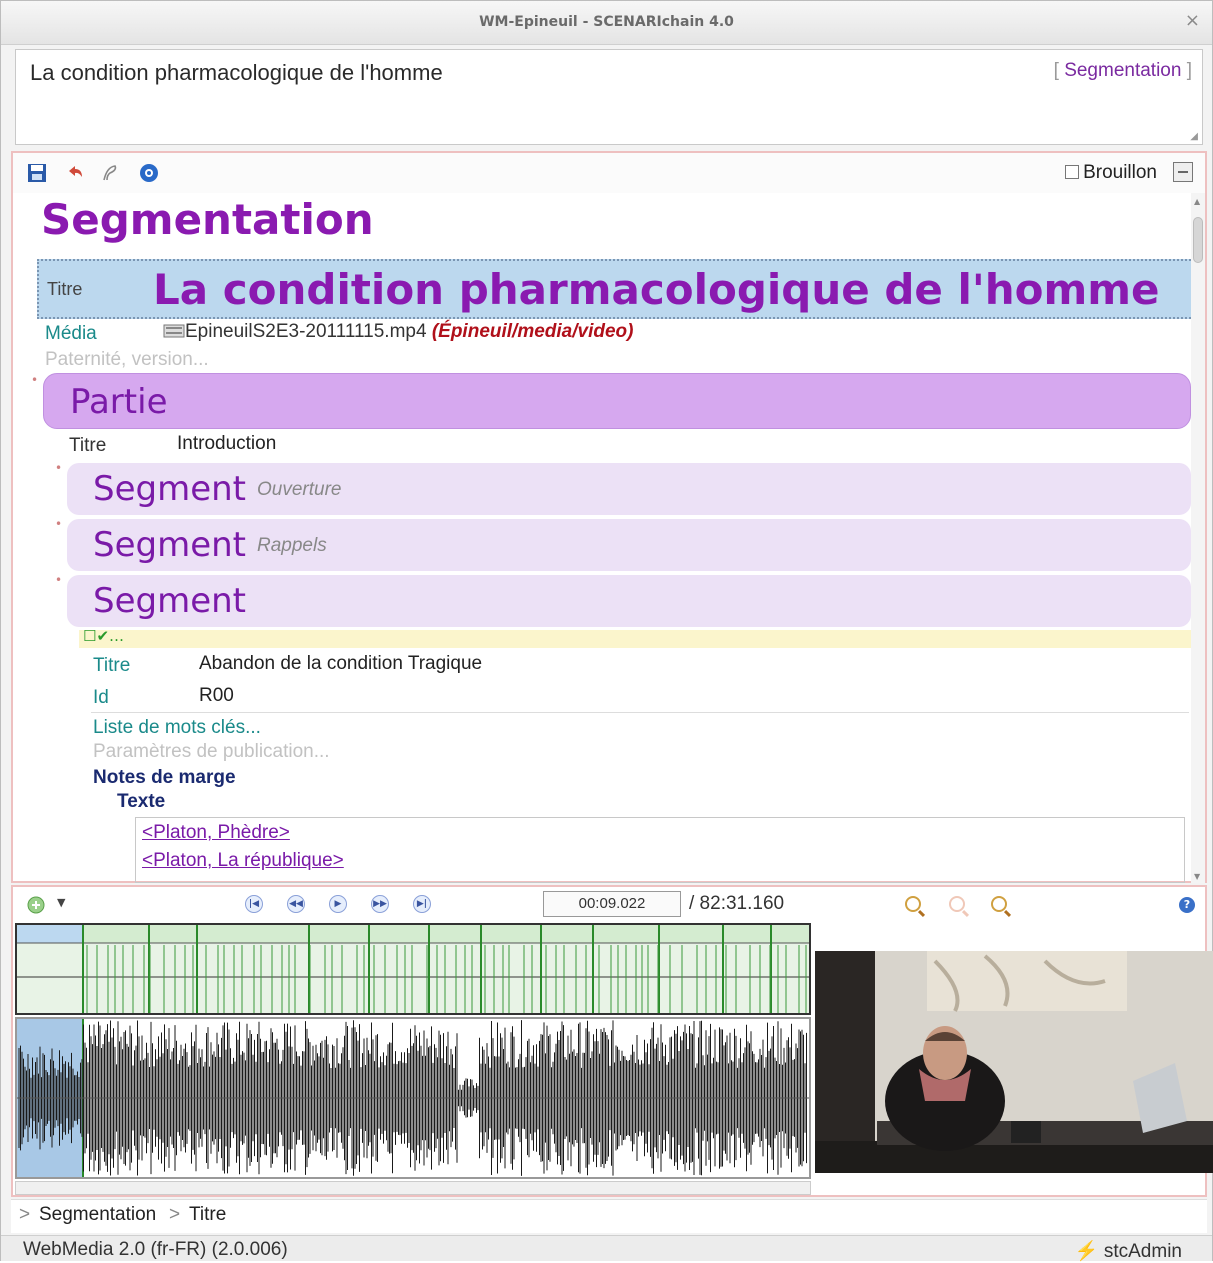 This screenshot has width=1213, height=1263. I want to click on resize-grip-icon: ◢, so click(1194, 136).